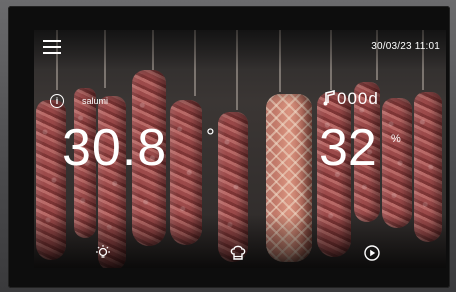 Image resolution: width=456 pixels, height=292 pixels. What do you see at coordinates (358, 98) in the screenshot?
I see `cycle-counter: 000d` at bounding box center [358, 98].